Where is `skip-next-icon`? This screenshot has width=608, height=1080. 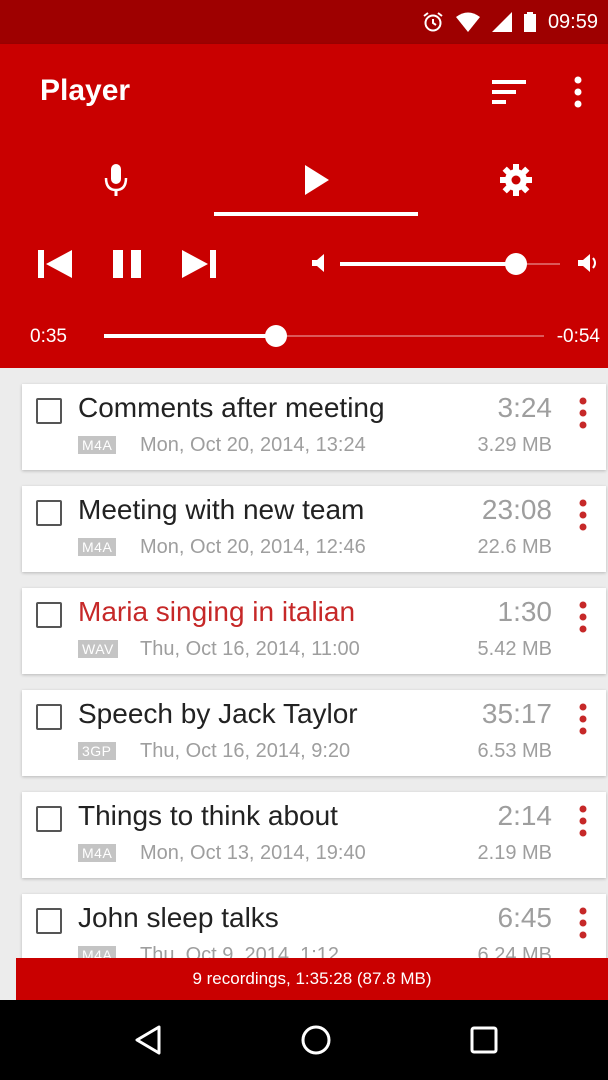 skip-next-icon is located at coordinates (199, 264).